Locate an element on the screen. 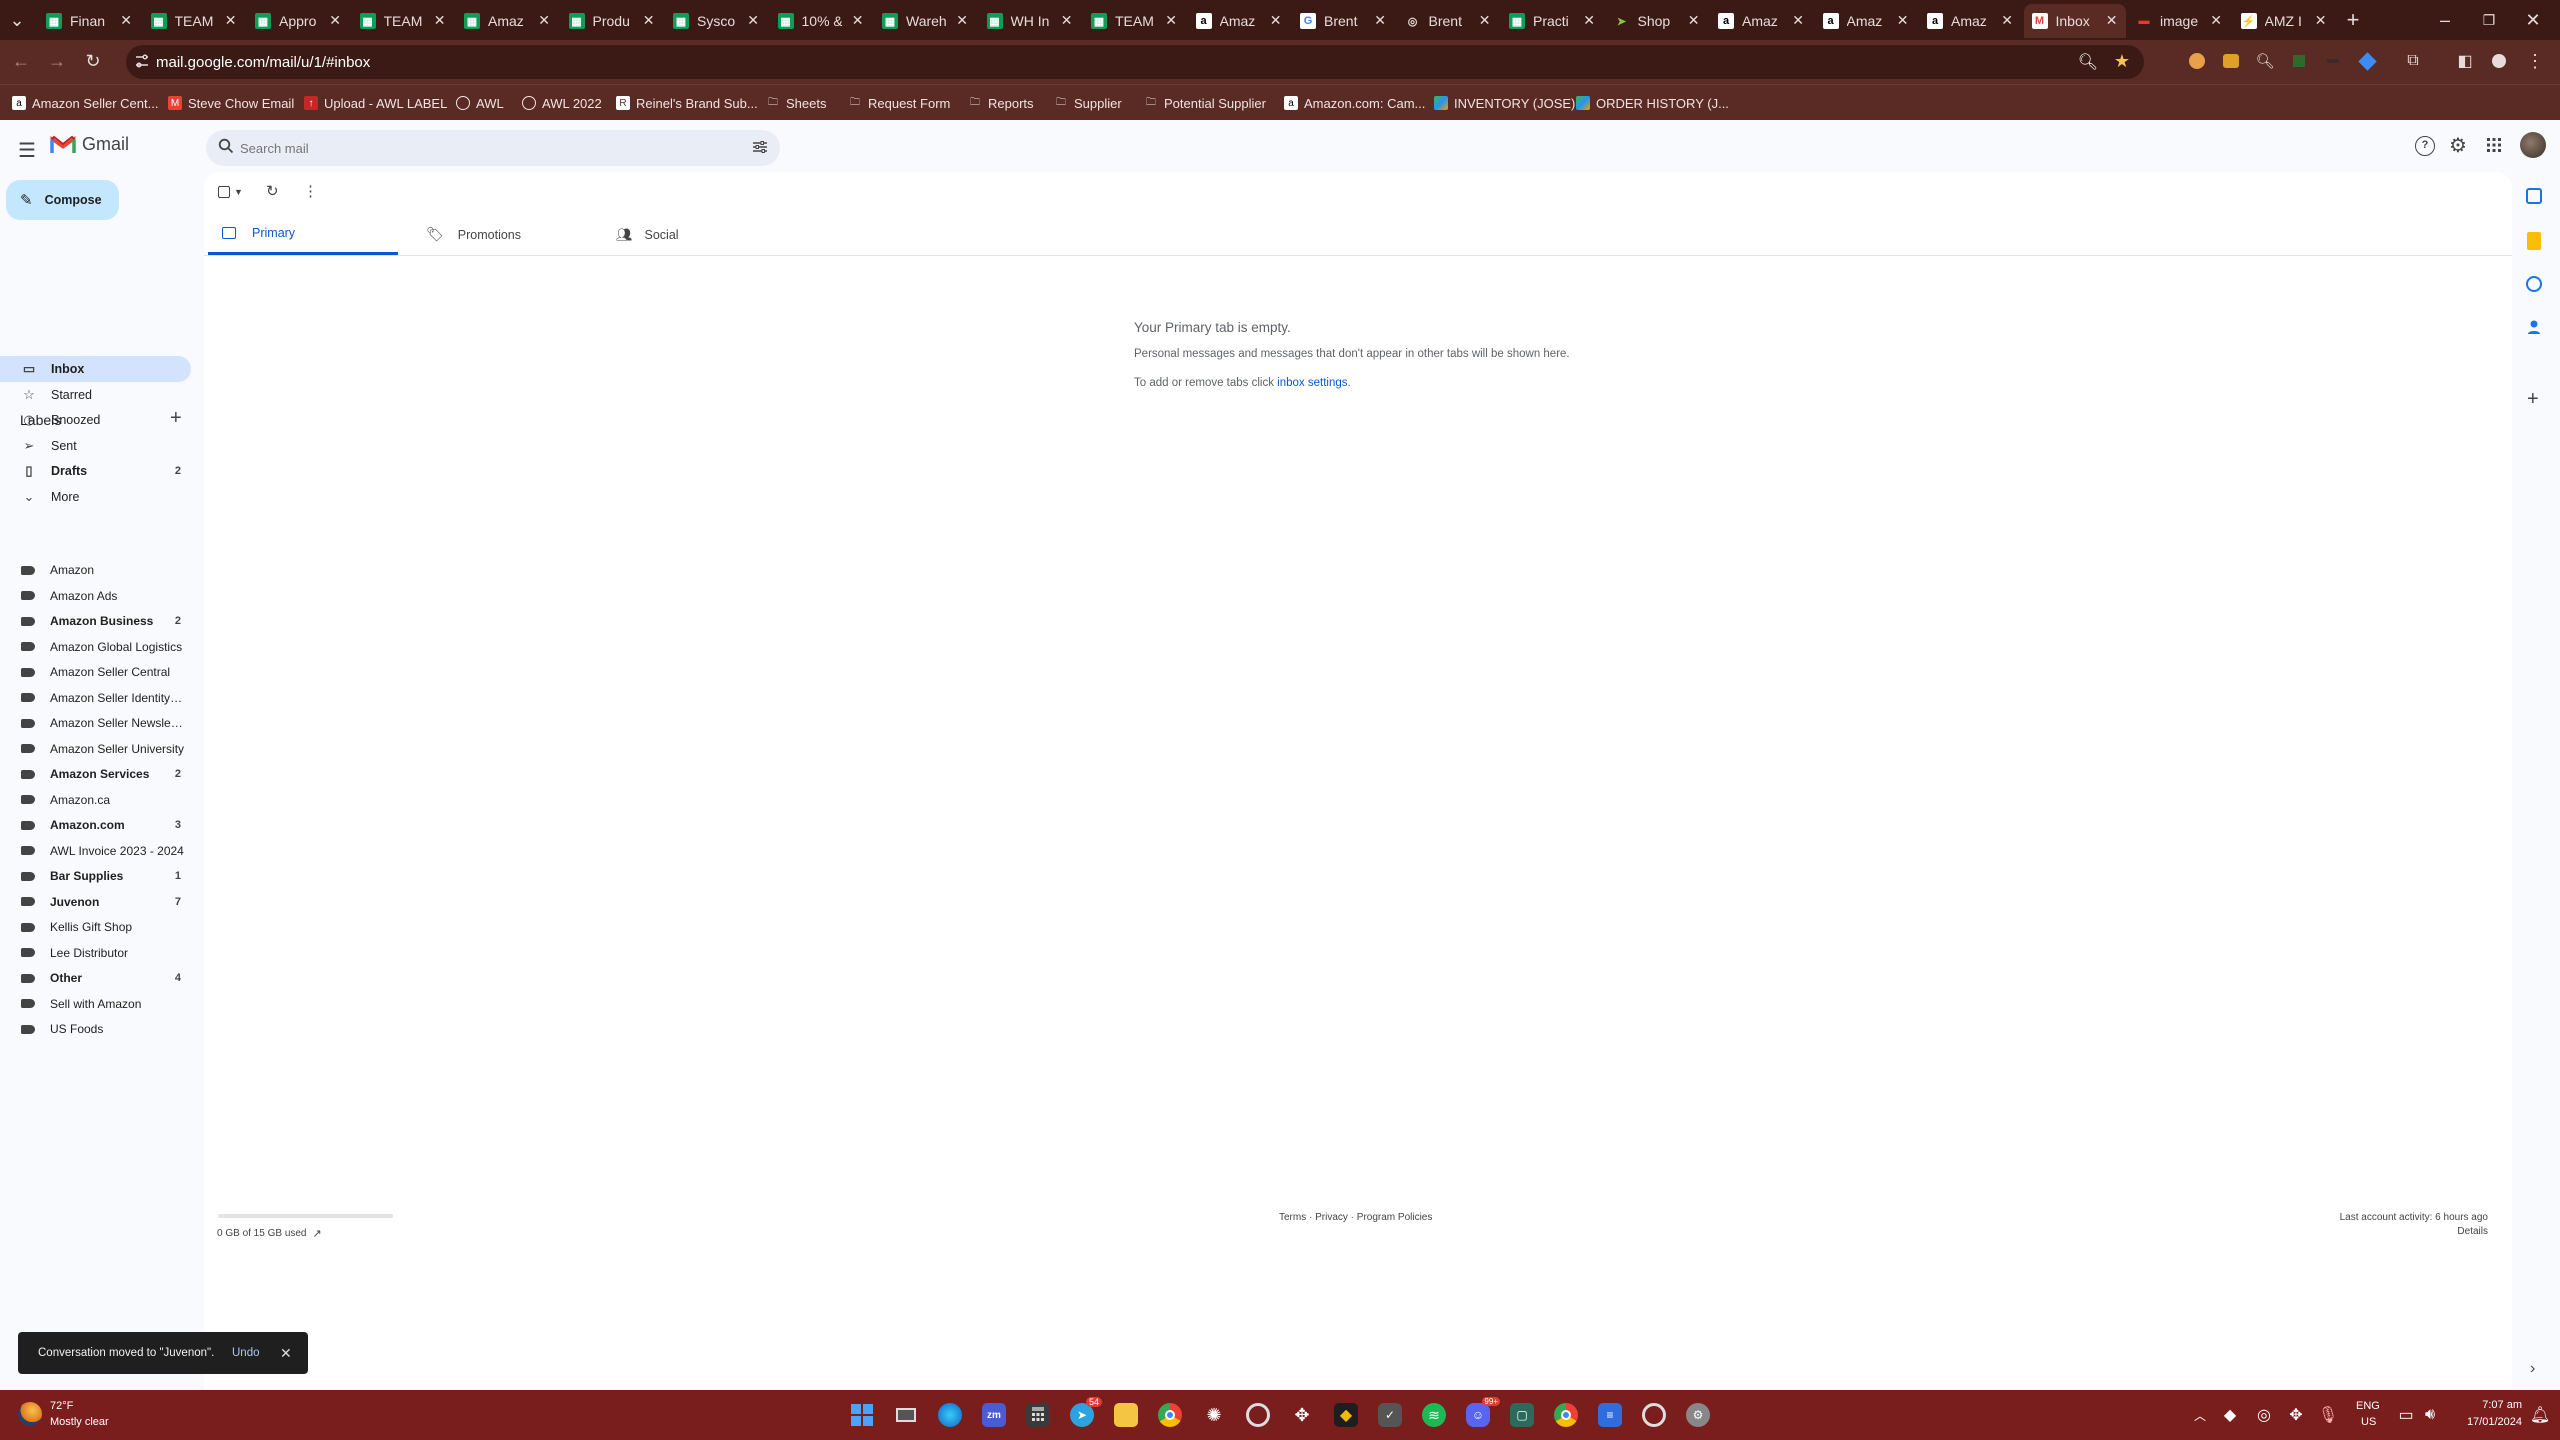  close-snackbar-icon: ✕ is located at coordinates (286, 1353).